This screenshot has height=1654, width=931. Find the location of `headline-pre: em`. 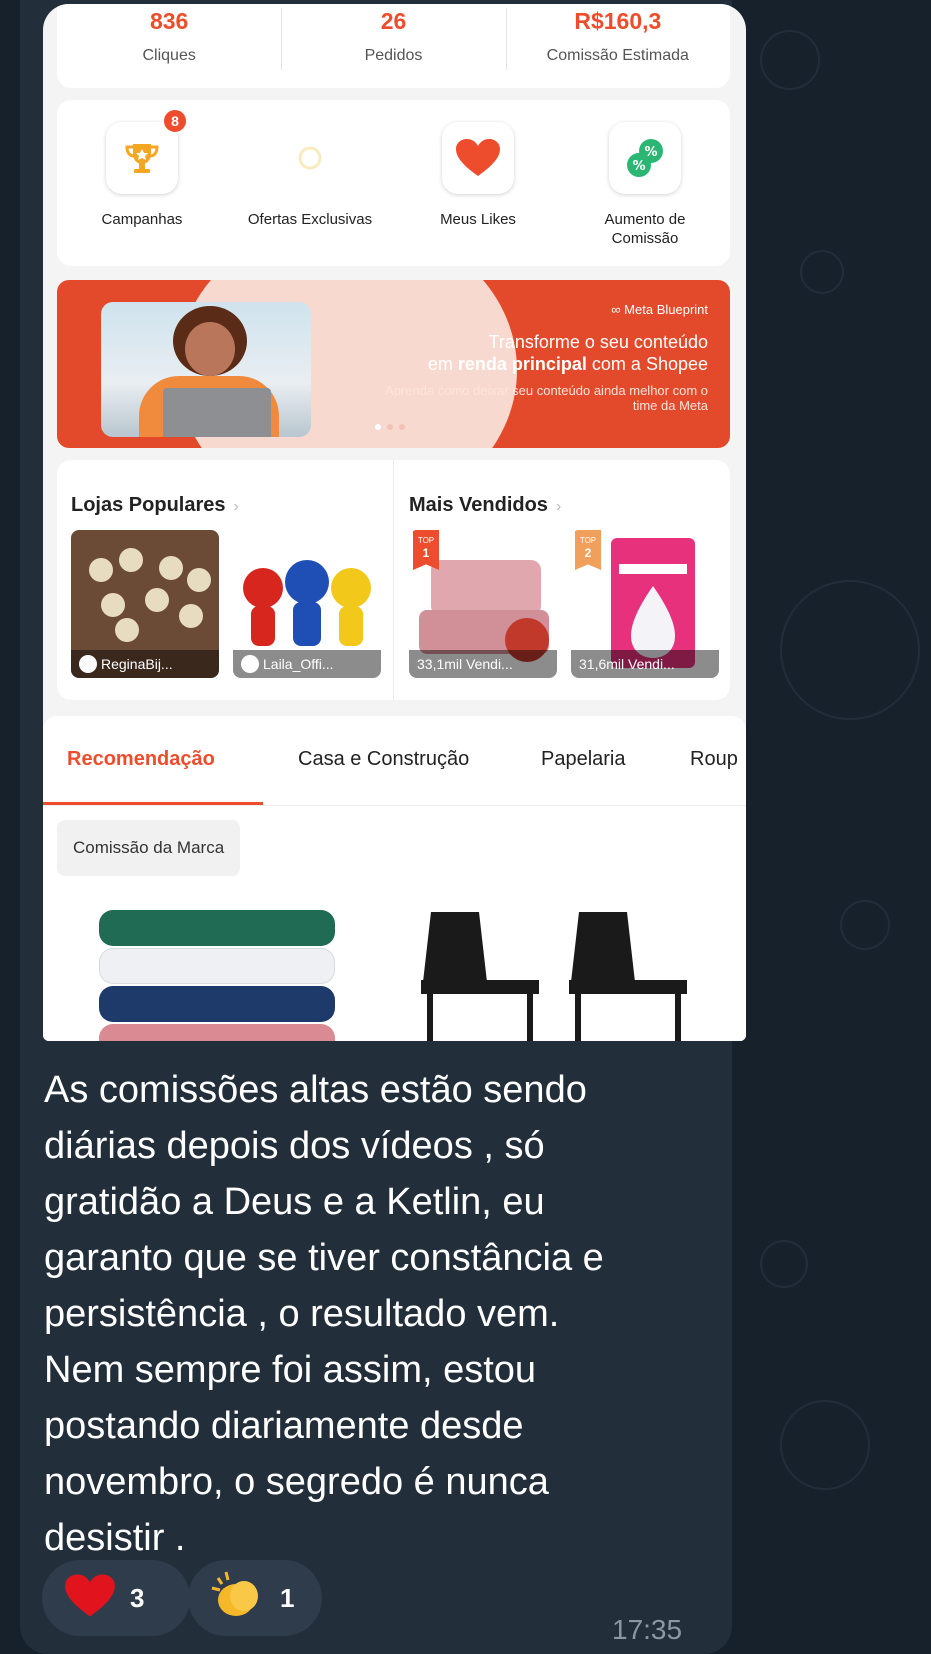

headline-pre: em is located at coordinates (442, 364).